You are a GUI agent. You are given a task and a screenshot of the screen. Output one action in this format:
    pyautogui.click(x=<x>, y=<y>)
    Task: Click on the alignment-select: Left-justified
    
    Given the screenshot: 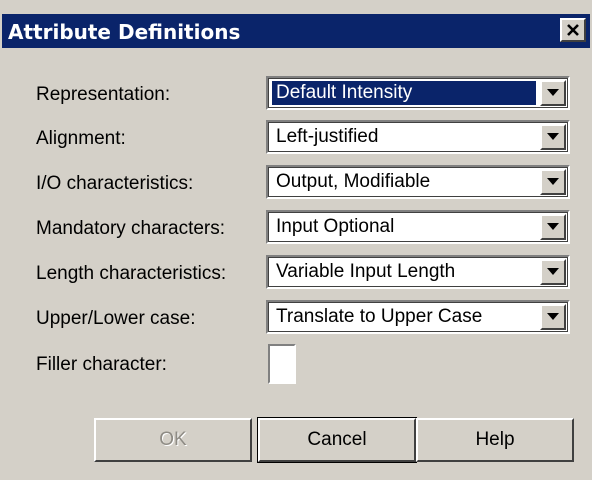 What is the action you would take?
    pyautogui.click(x=418, y=137)
    